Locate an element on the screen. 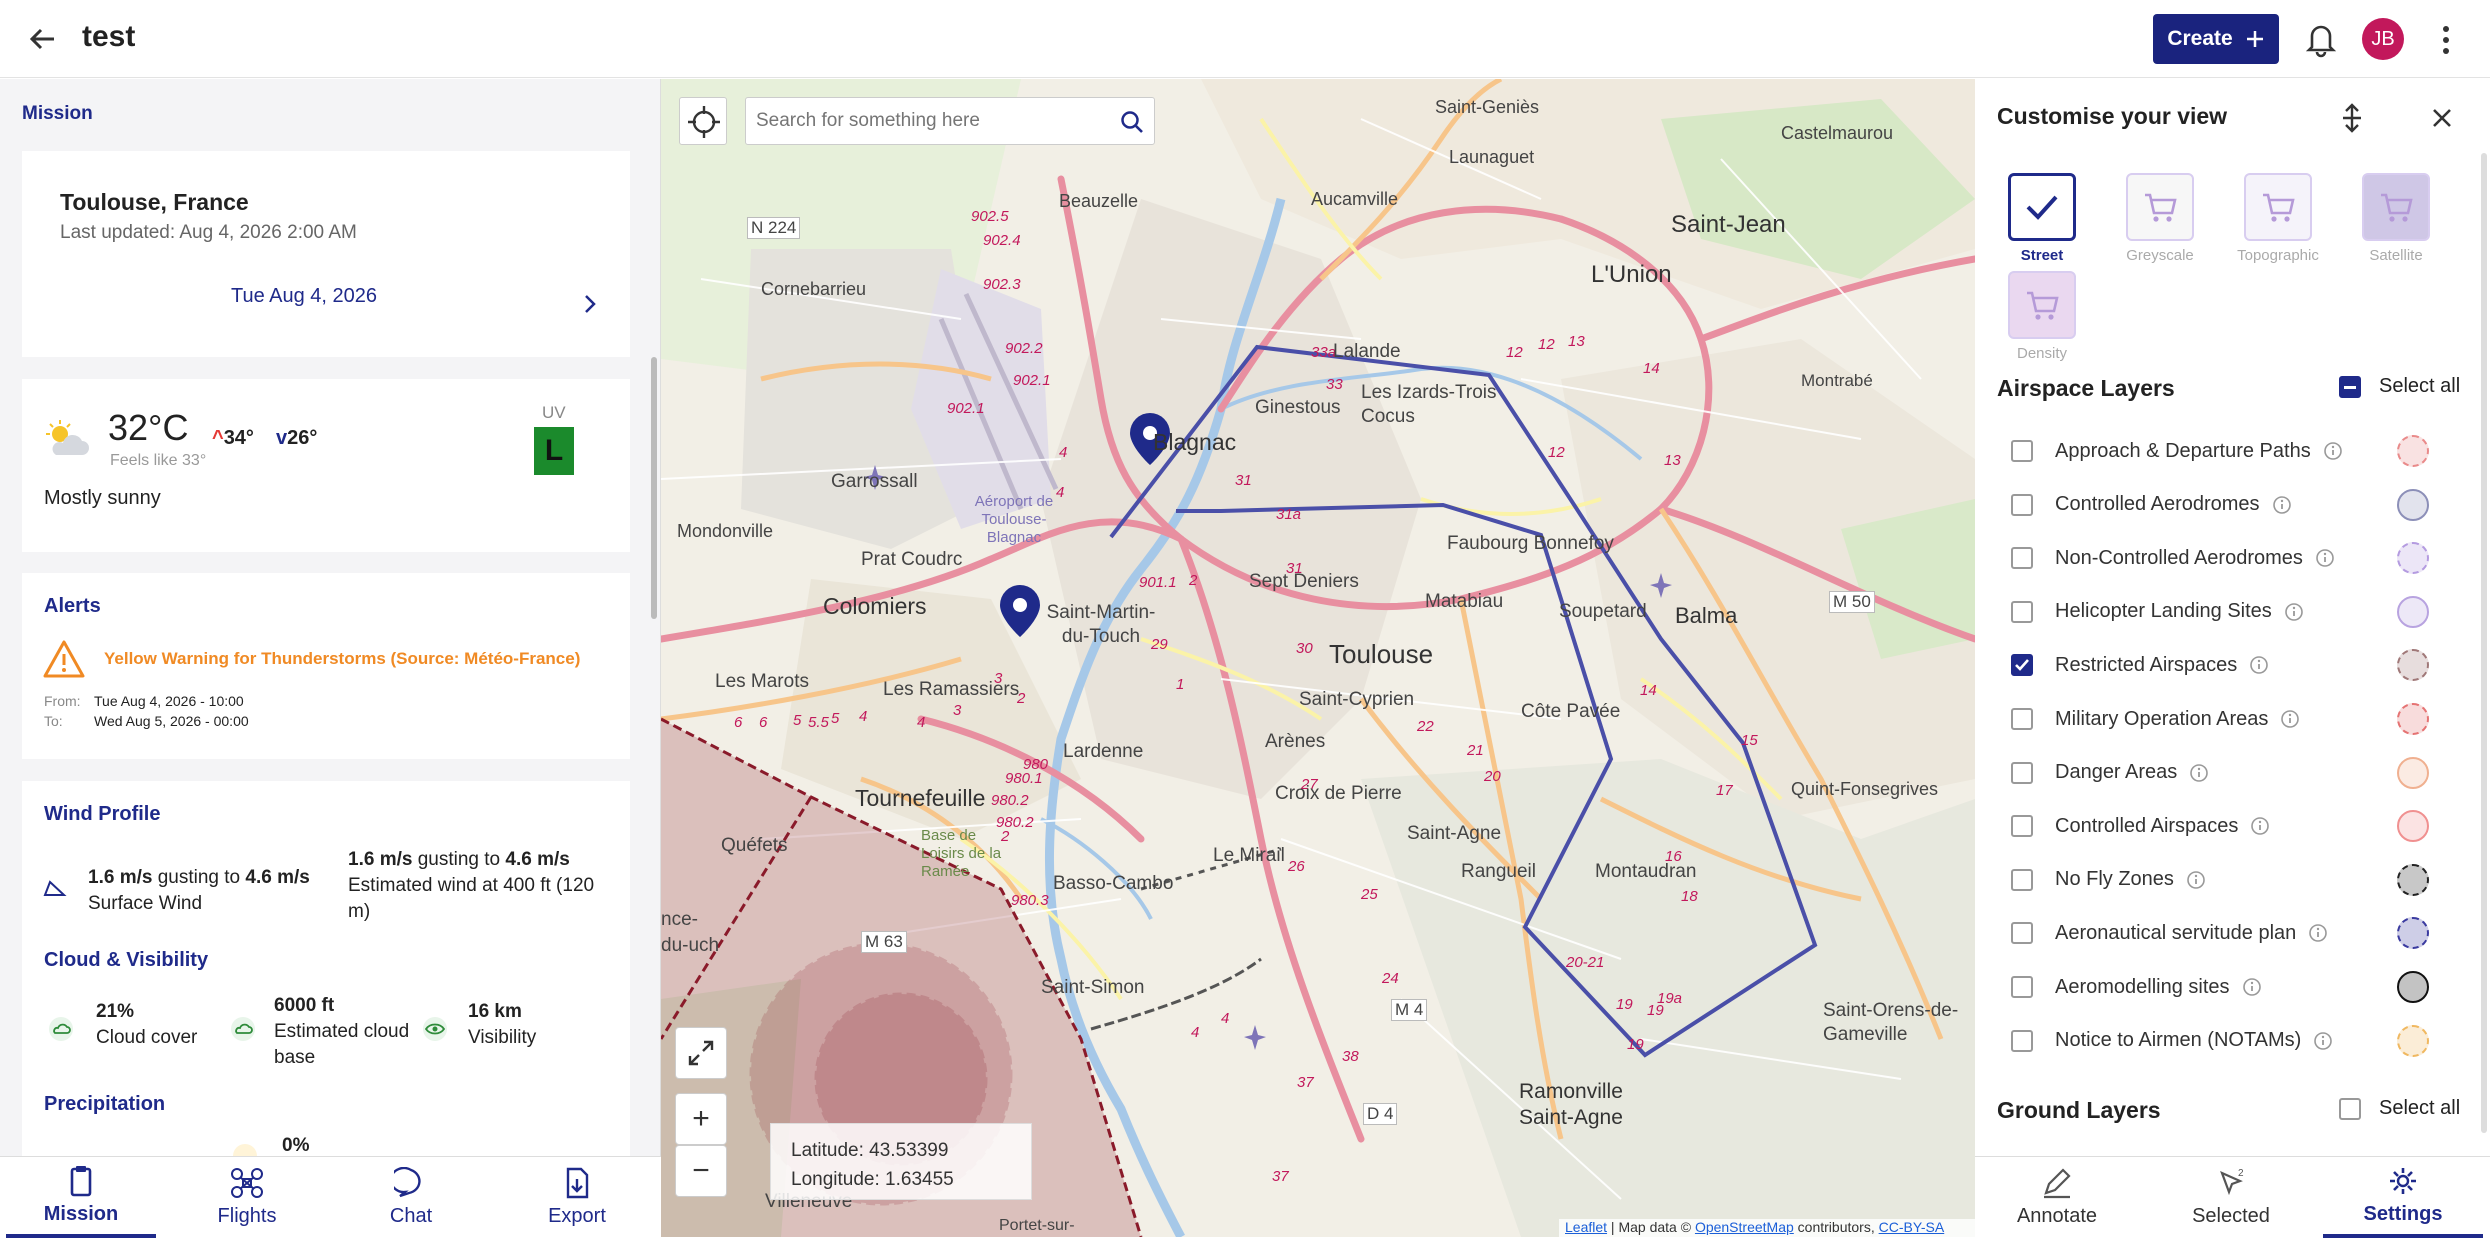 This screenshot has height=1238, width=2490. svg-text: 31 is located at coordinates (1243, 480).